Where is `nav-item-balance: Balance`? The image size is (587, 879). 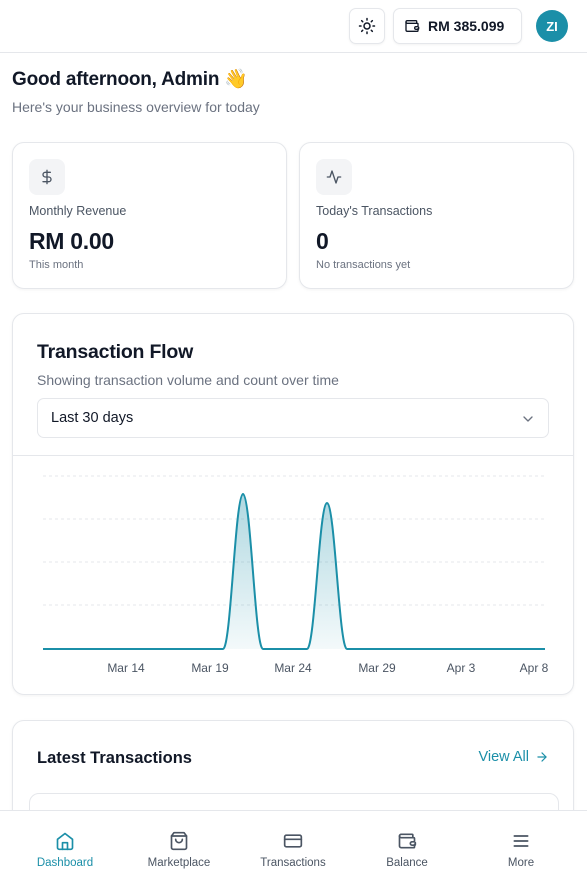 nav-item-balance: Balance is located at coordinates (407, 845).